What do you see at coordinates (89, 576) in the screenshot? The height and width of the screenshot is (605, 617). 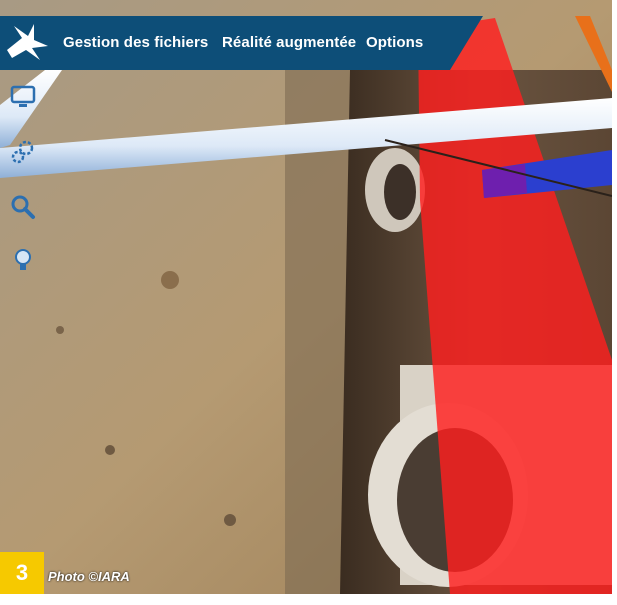 I see `photo-credit: Photo ©IARA` at bounding box center [89, 576].